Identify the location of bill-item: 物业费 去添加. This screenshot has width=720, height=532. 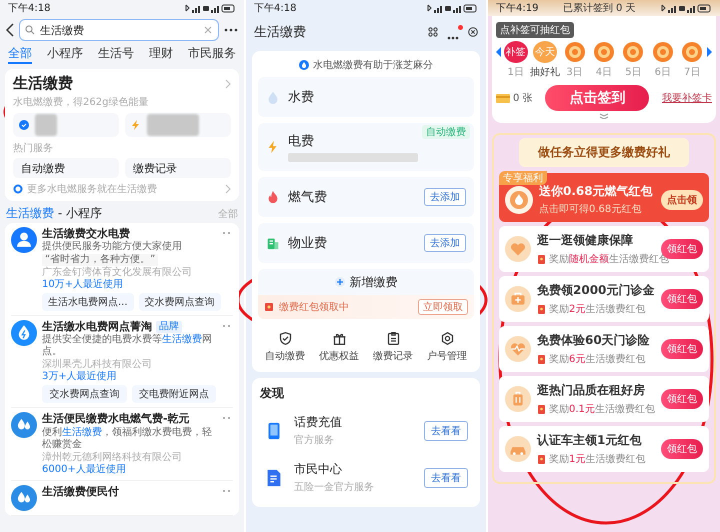
(366, 243).